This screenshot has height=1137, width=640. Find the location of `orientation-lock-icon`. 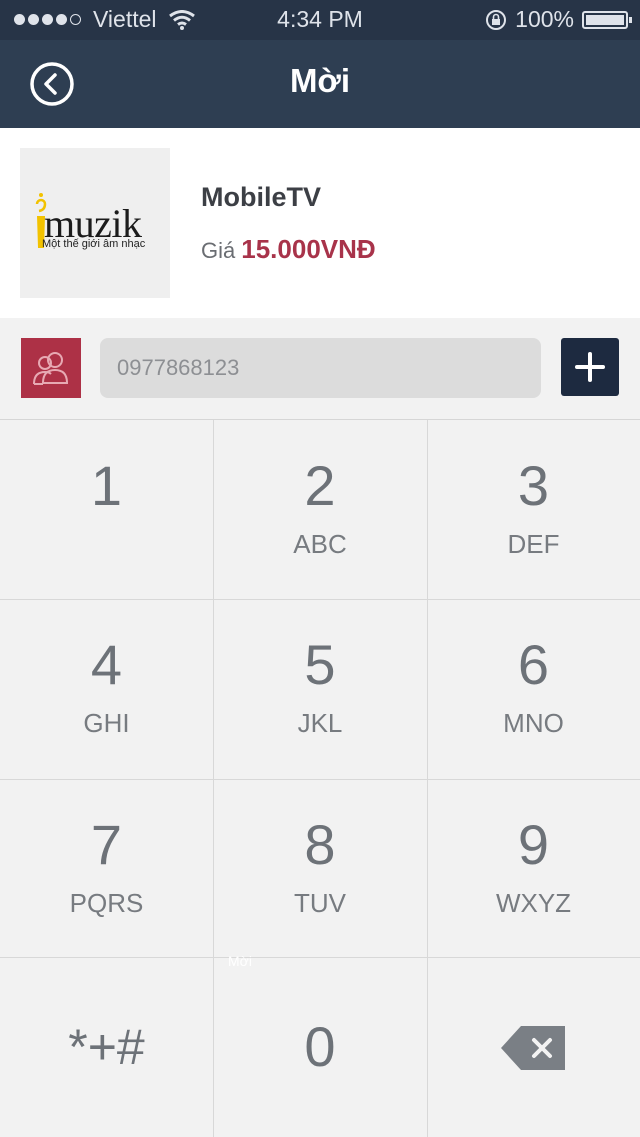

orientation-lock-icon is located at coordinates (496, 19).